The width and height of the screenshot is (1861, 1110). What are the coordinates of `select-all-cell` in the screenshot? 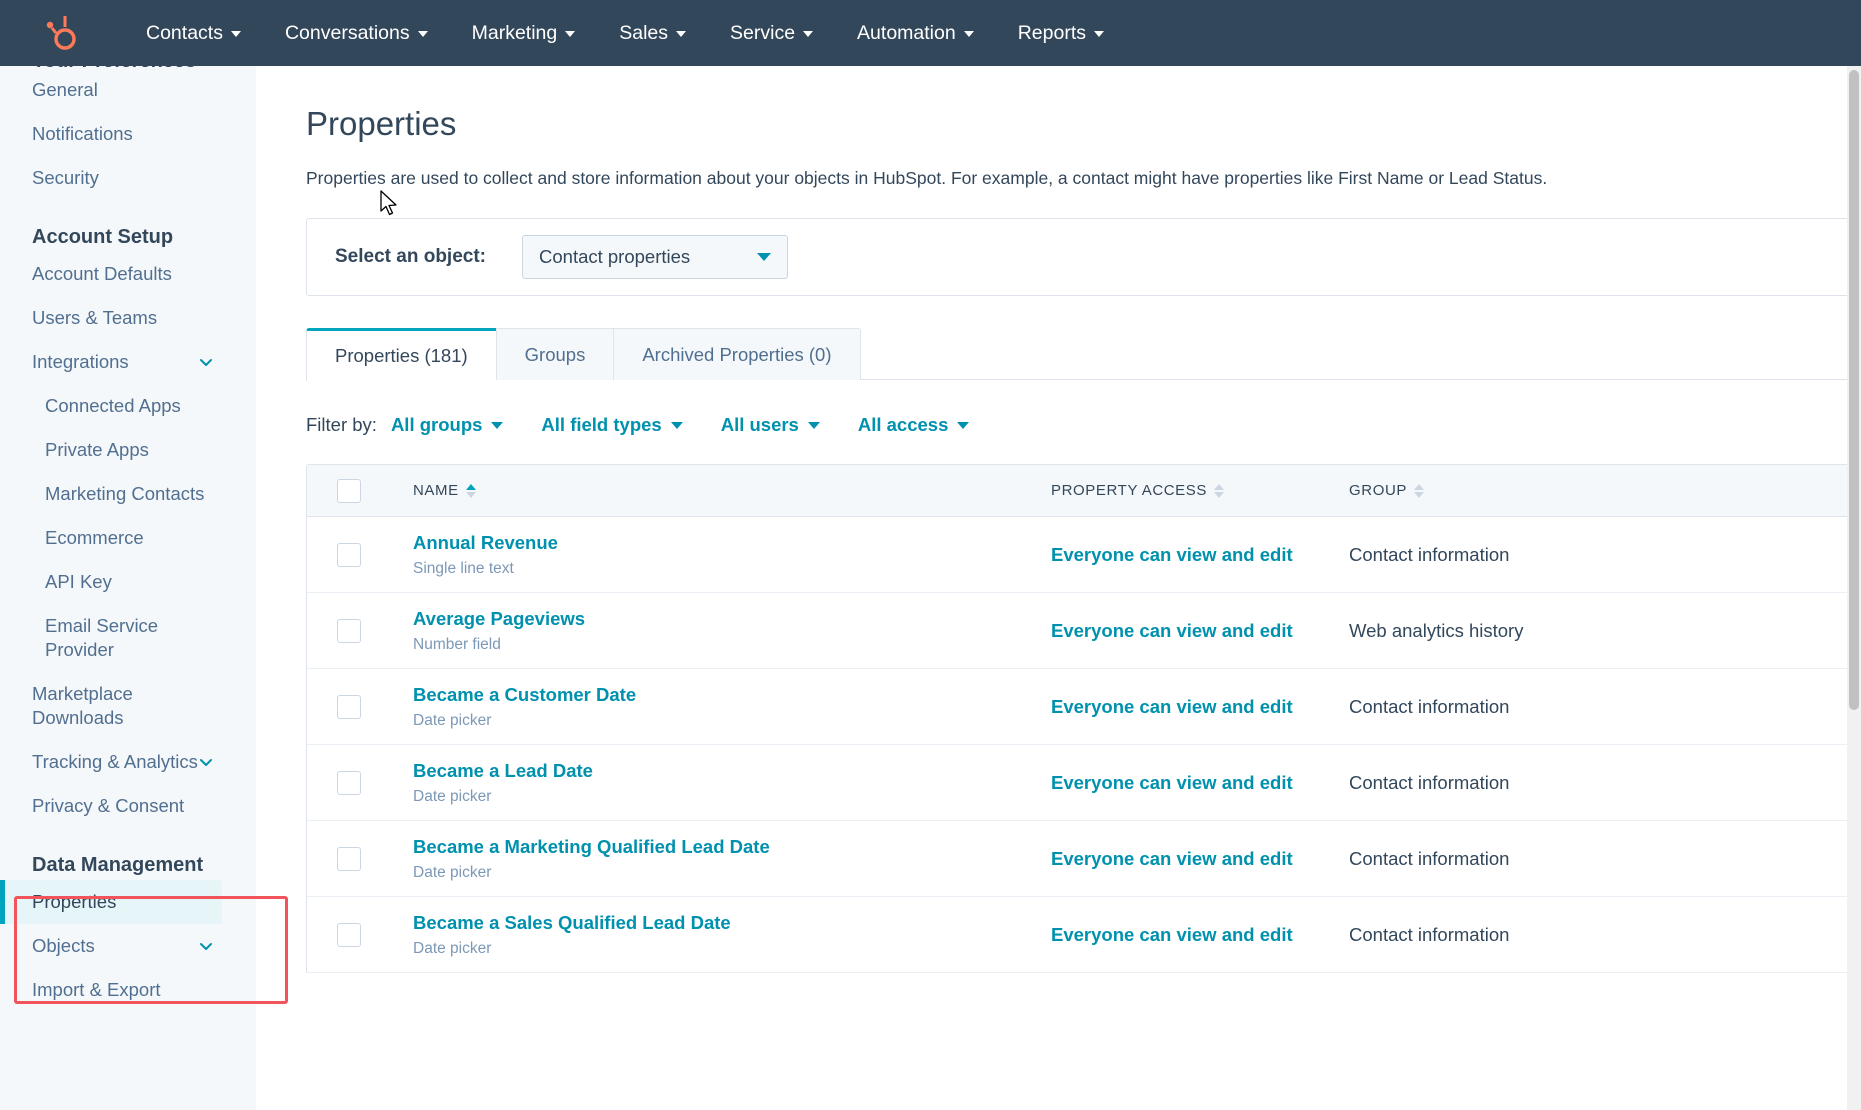 It's located at (349, 490).